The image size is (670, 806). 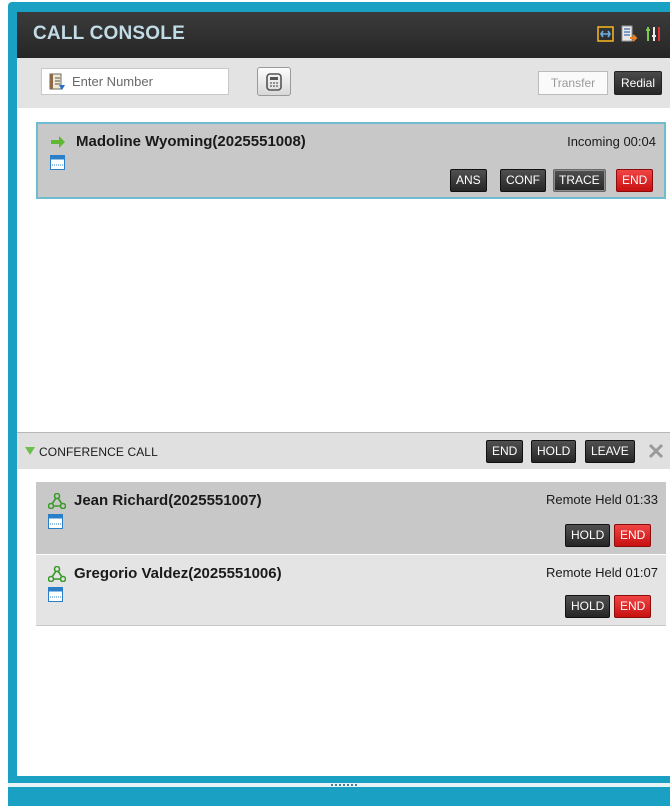 I want to click on contacts-export-icon, so click(x=629, y=34).